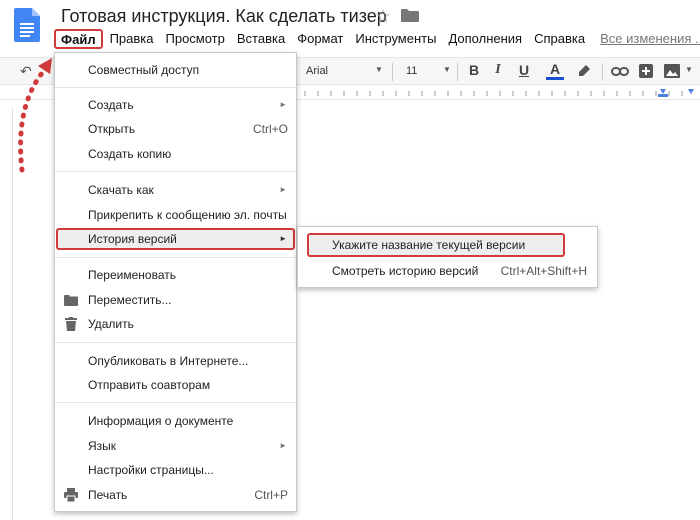 The height and width of the screenshot is (520, 700). I want to click on menu-addons: Дополнения, so click(485, 39).